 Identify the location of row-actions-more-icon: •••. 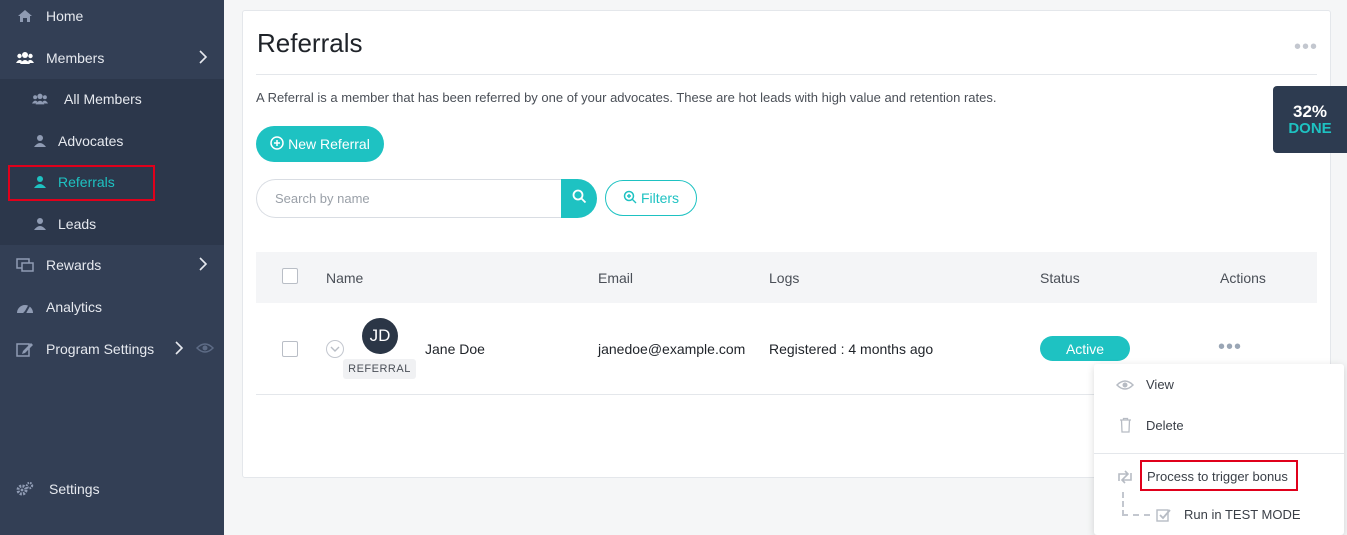
(1230, 347).